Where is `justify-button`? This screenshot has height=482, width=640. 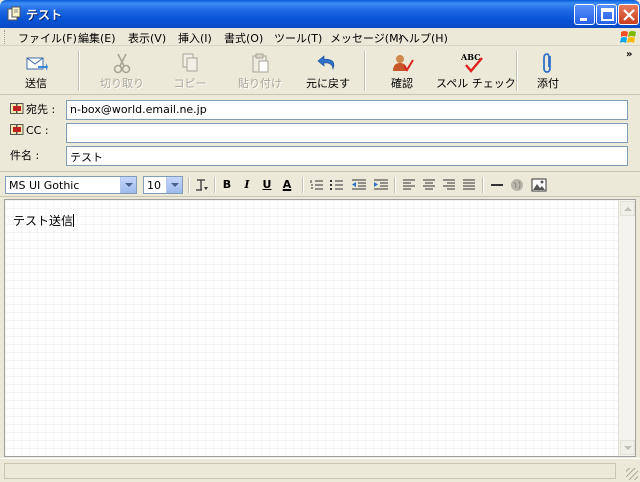
justify-button is located at coordinates (469, 185).